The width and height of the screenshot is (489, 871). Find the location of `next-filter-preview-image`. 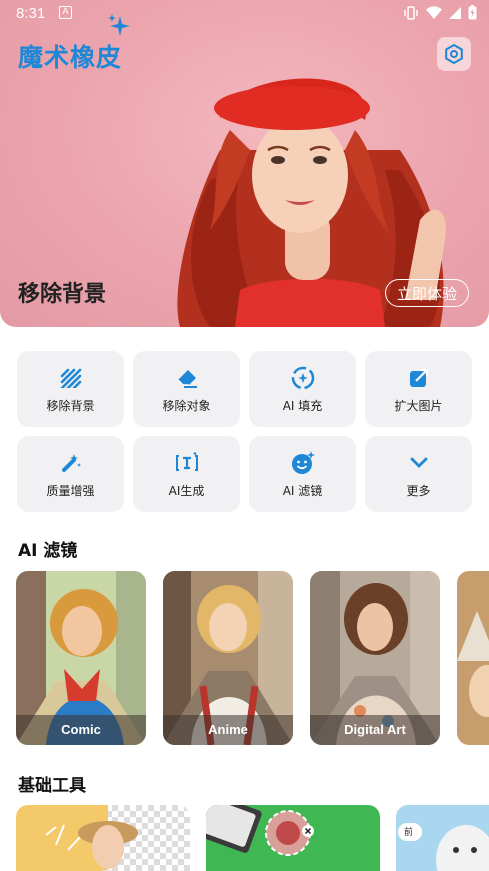

next-filter-preview-image is located at coordinates (473, 658).